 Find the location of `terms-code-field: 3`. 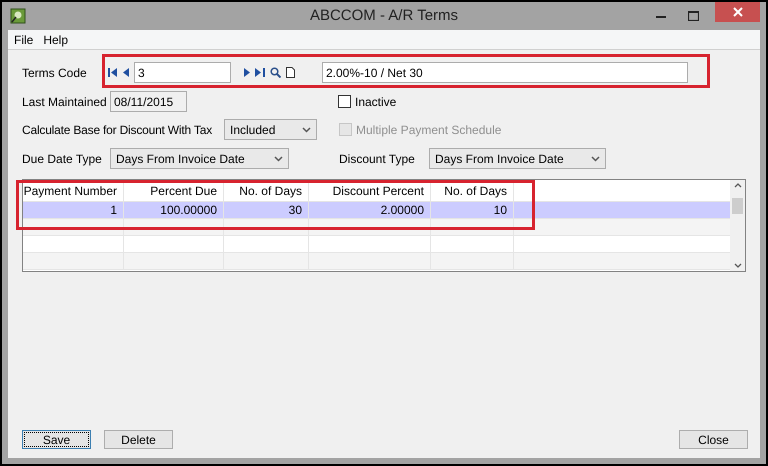

terms-code-field: 3 is located at coordinates (182, 72).